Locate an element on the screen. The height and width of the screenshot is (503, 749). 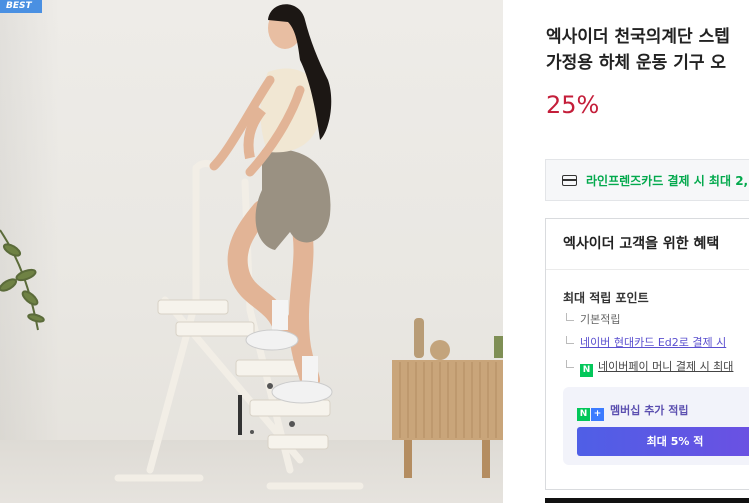
membership-label: 멤버십 추가 적립 is located at coordinates (649, 410).